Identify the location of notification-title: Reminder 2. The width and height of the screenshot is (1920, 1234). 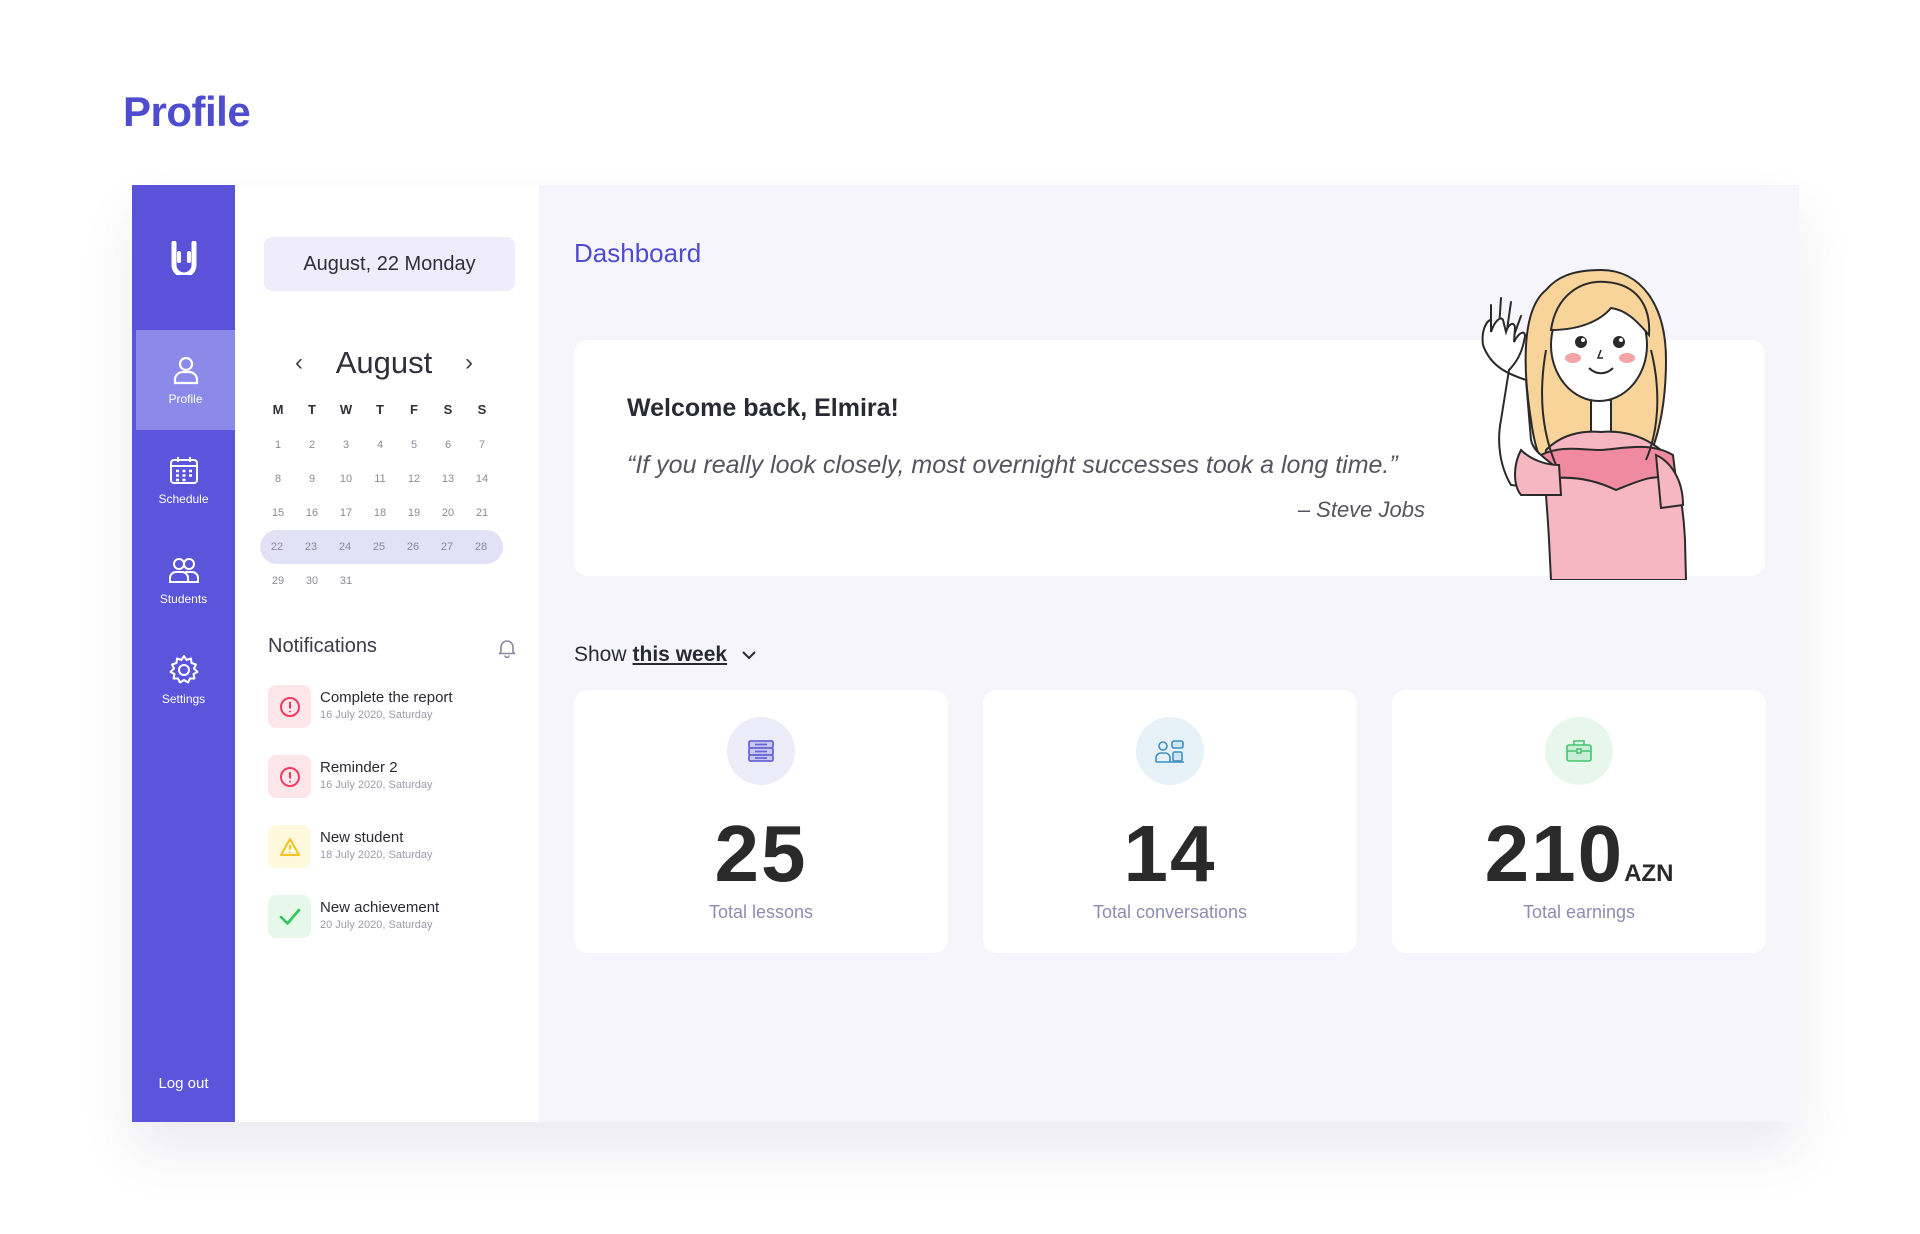
(359, 767).